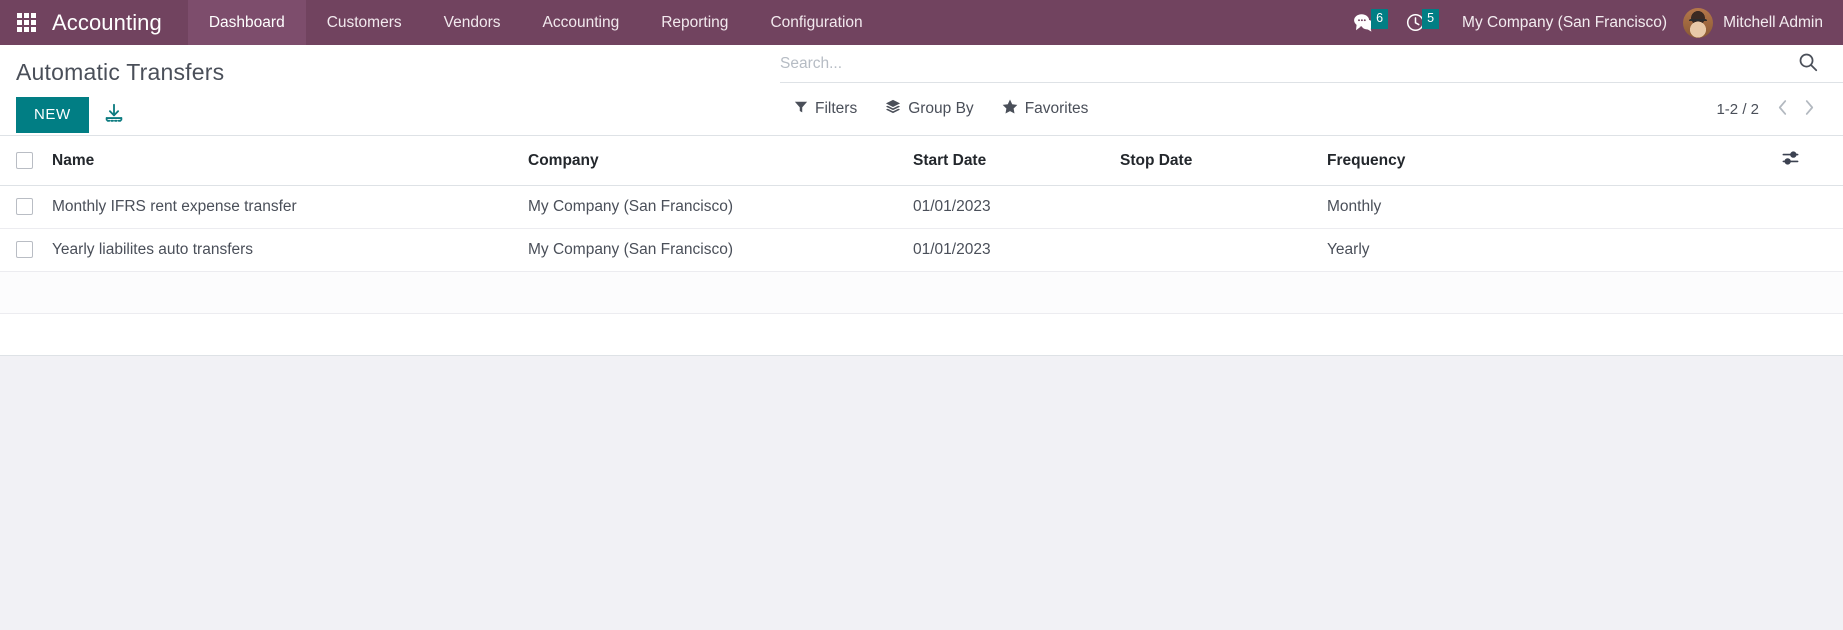 The image size is (1843, 630). I want to click on groupby-label: Group By, so click(941, 108).